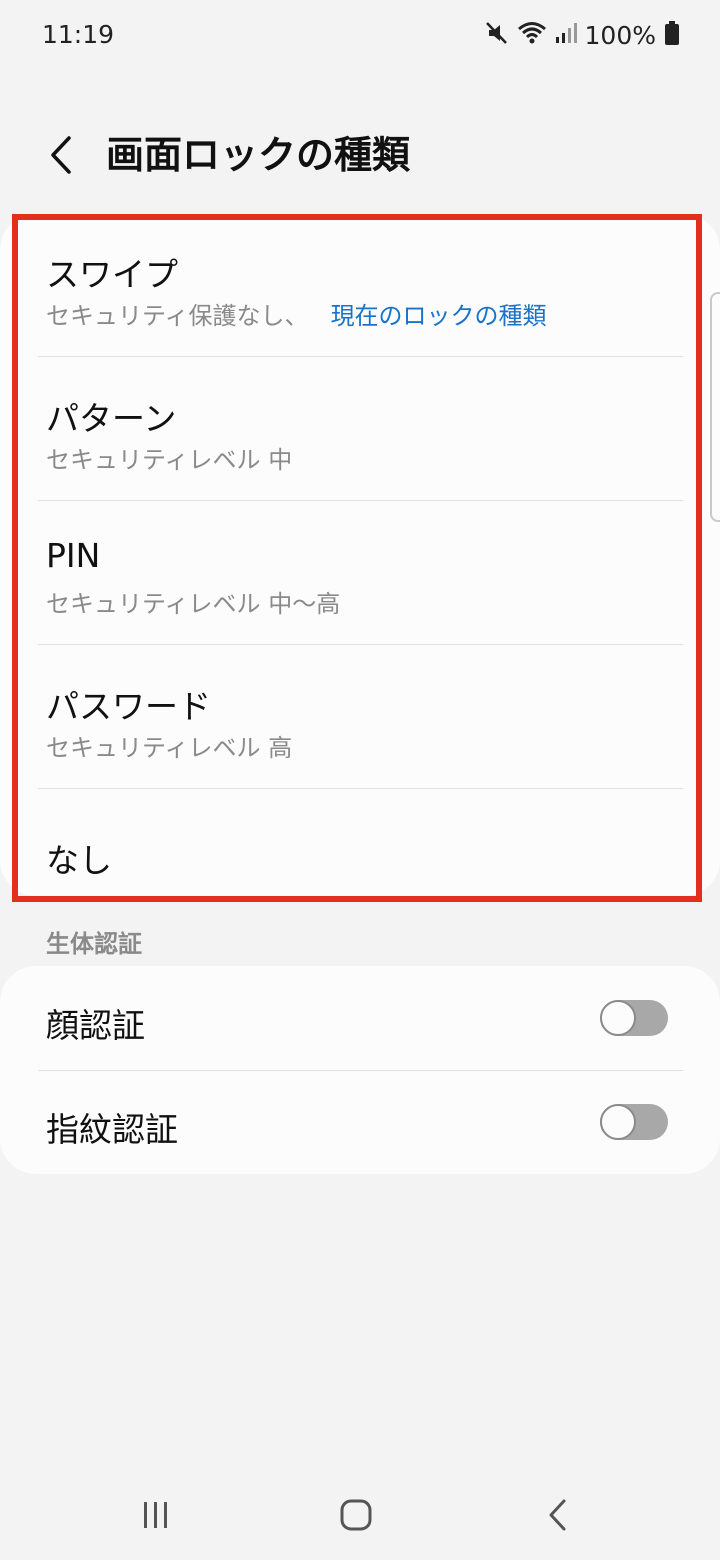 This screenshot has width=720, height=1560. What do you see at coordinates (258, 155) in the screenshot?
I see `page-title: 画面ロックの種類` at bounding box center [258, 155].